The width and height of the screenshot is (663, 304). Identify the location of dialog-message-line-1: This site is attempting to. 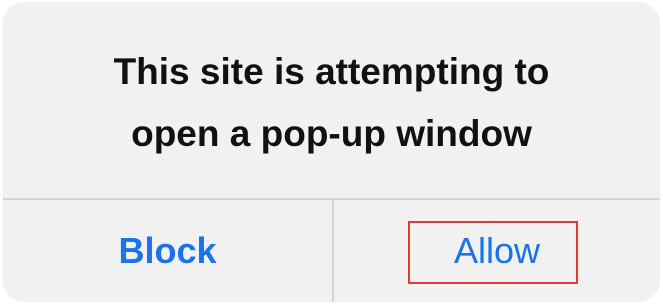
(331, 71).